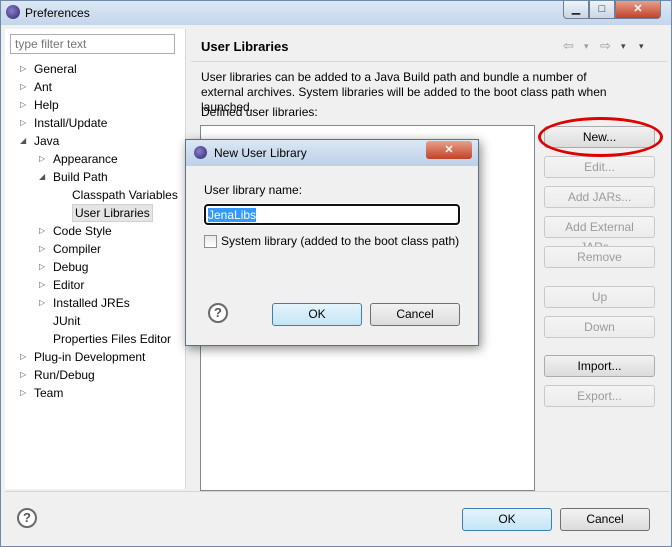 Image resolution: width=672 pixels, height=547 pixels. Describe the element at coordinates (82, 231) in the screenshot. I see `tree-item-label: Code Style` at that location.